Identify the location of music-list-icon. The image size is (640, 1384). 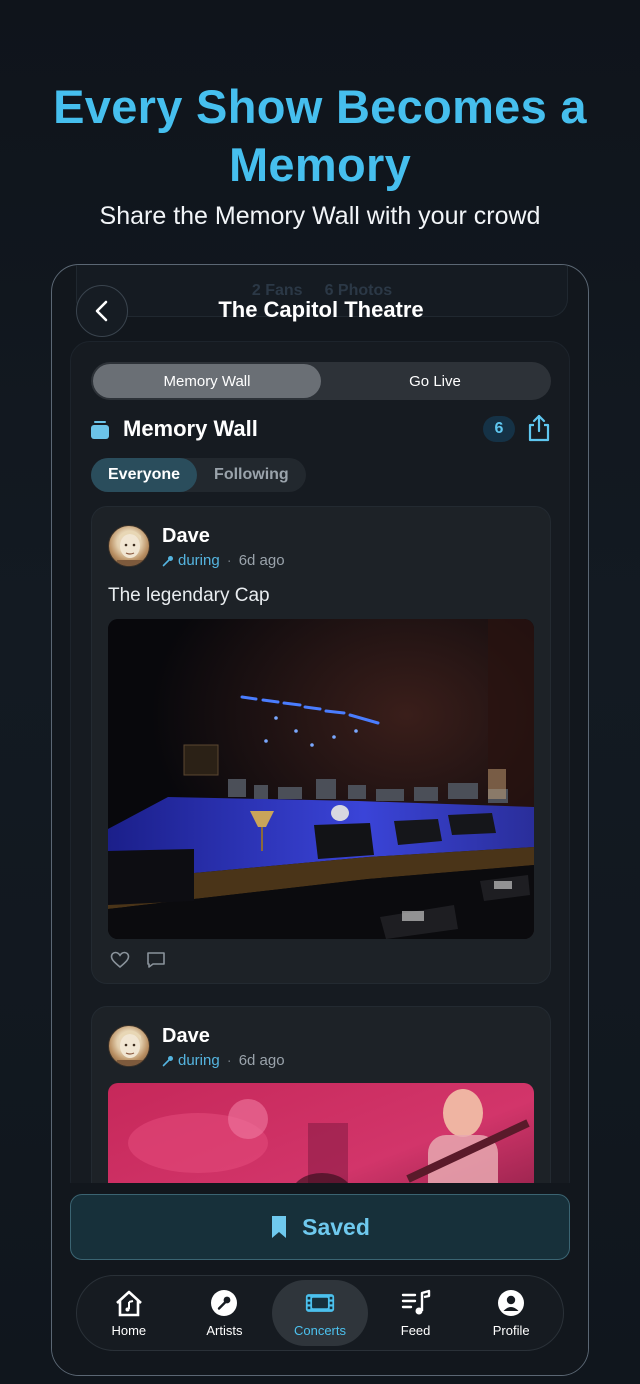
(416, 1303).